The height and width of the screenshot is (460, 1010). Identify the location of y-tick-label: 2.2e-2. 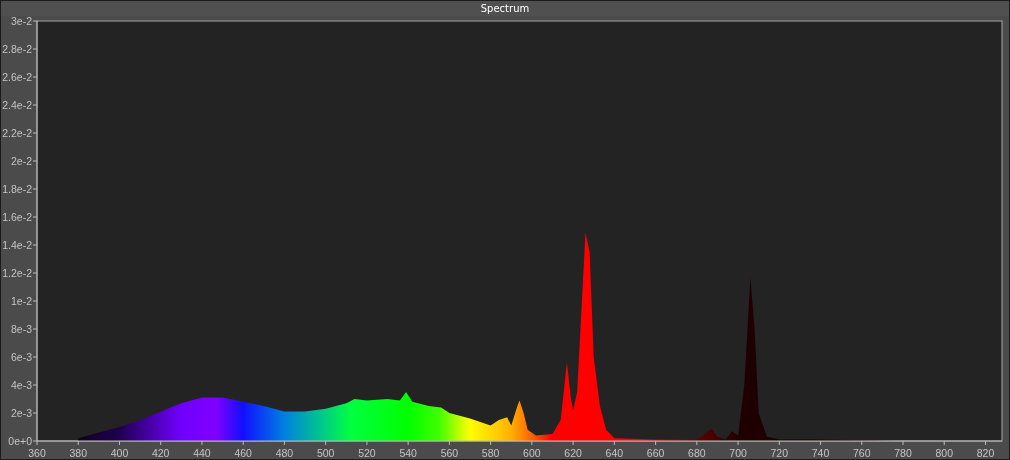
(17, 133).